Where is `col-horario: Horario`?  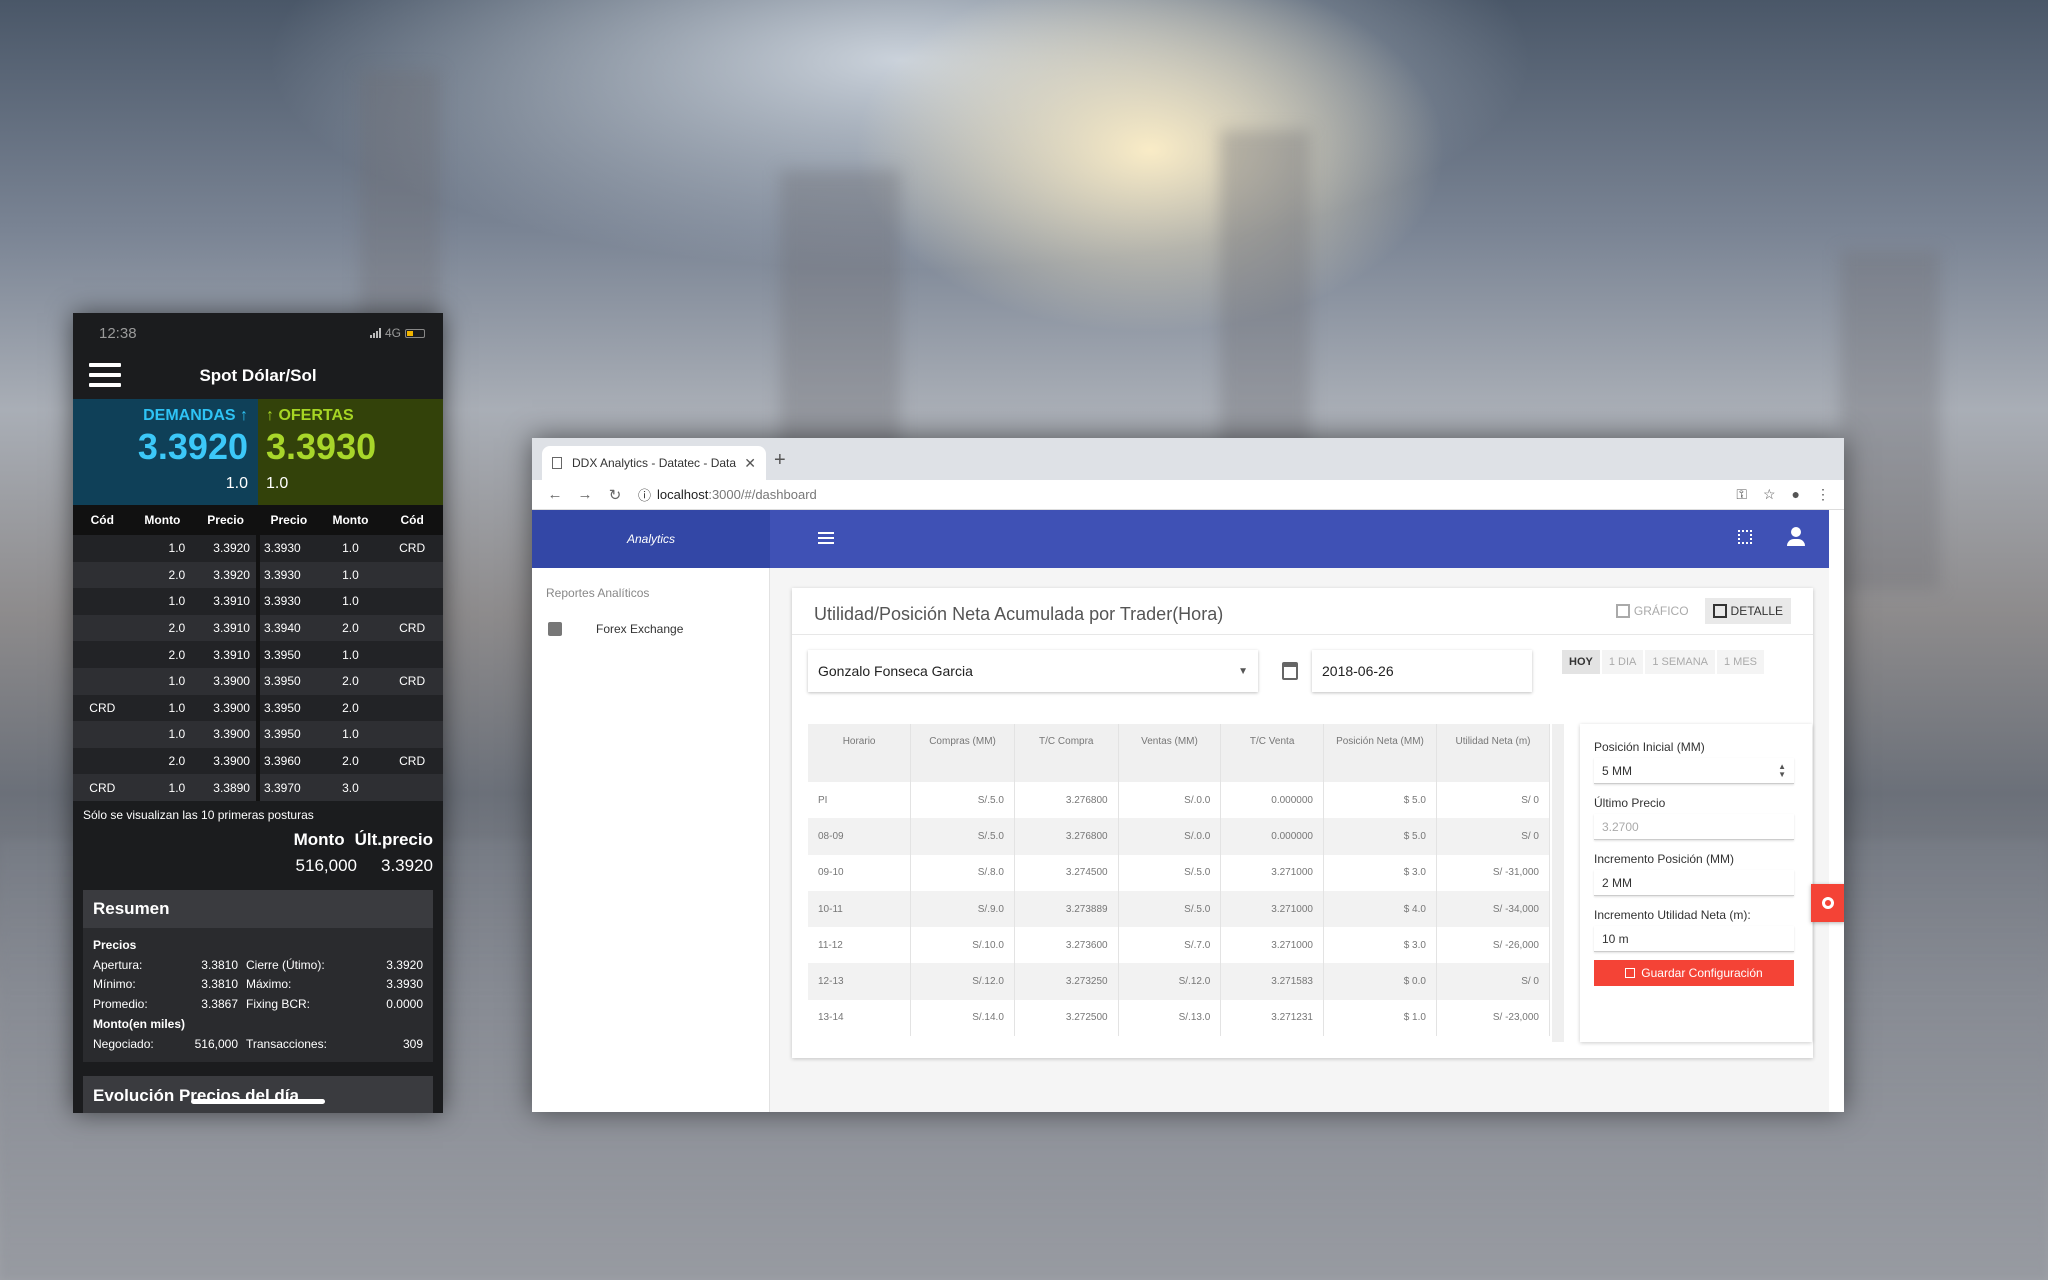 col-horario: Horario is located at coordinates (860, 753).